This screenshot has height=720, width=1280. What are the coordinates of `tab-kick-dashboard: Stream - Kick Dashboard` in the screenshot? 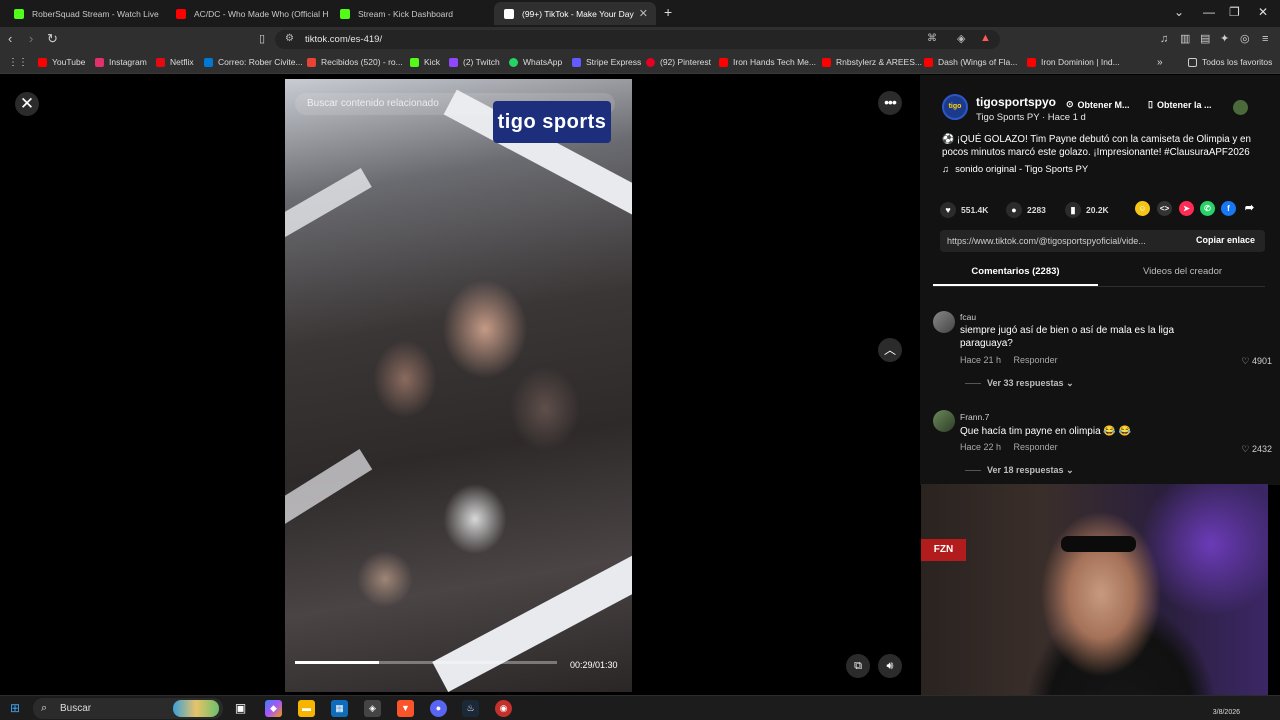 It's located at (411, 13).